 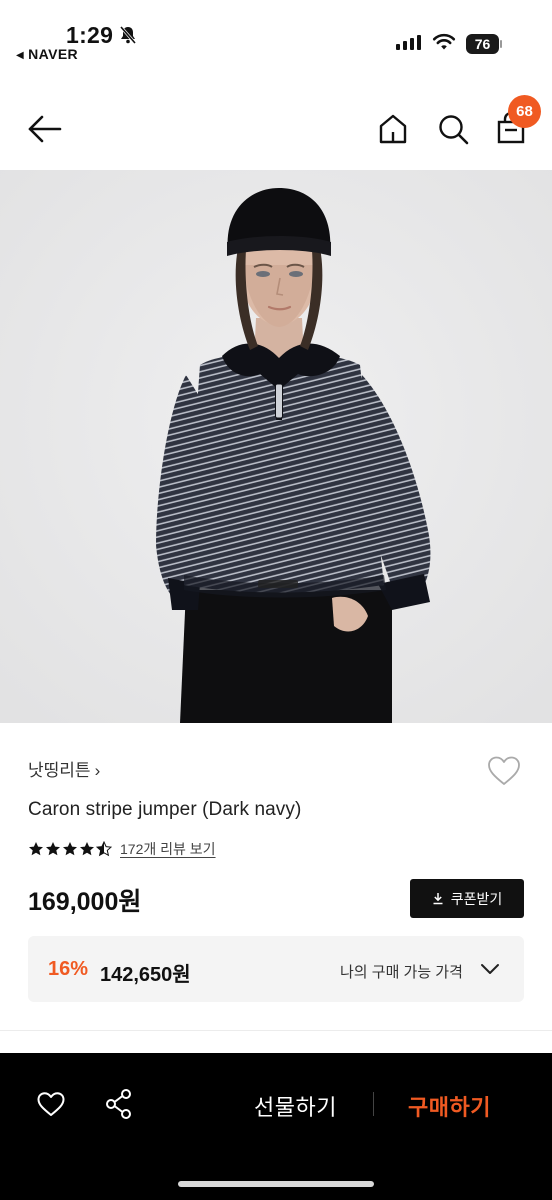 What do you see at coordinates (373, 1104) in the screenshot?
I see `button-separator` at bounding box center [373, 1104].